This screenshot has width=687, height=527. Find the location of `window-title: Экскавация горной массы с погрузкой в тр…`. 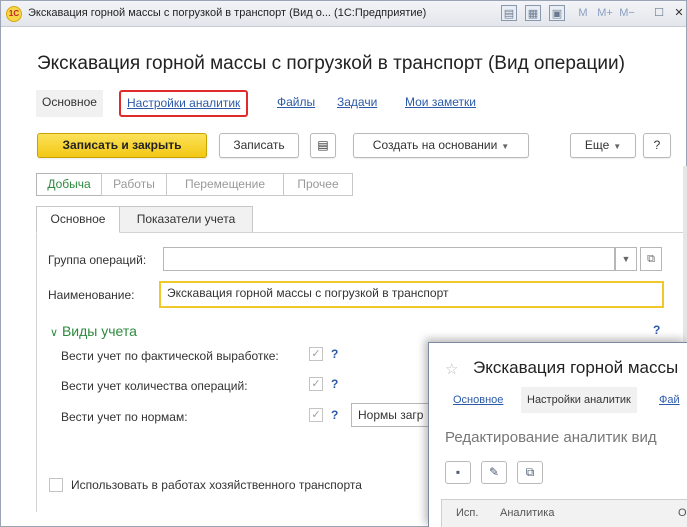

window-title: Экскавация горной массы с погрузкой в тр… is located at coordinates (227, 13).